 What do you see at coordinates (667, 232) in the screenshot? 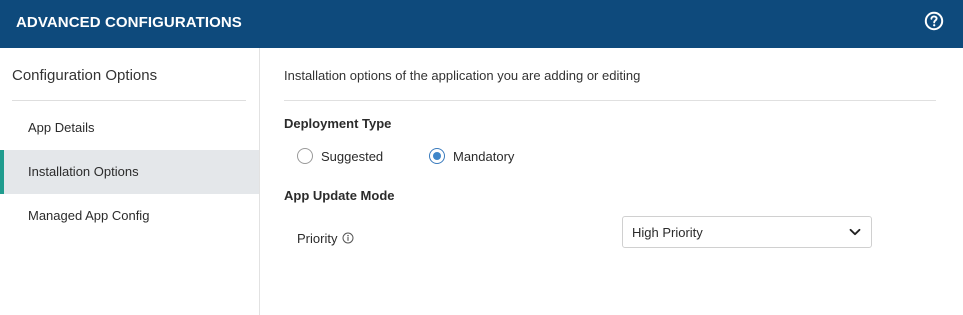
I see `priority-select-value: High Priority` at bounding box center [667, 232].